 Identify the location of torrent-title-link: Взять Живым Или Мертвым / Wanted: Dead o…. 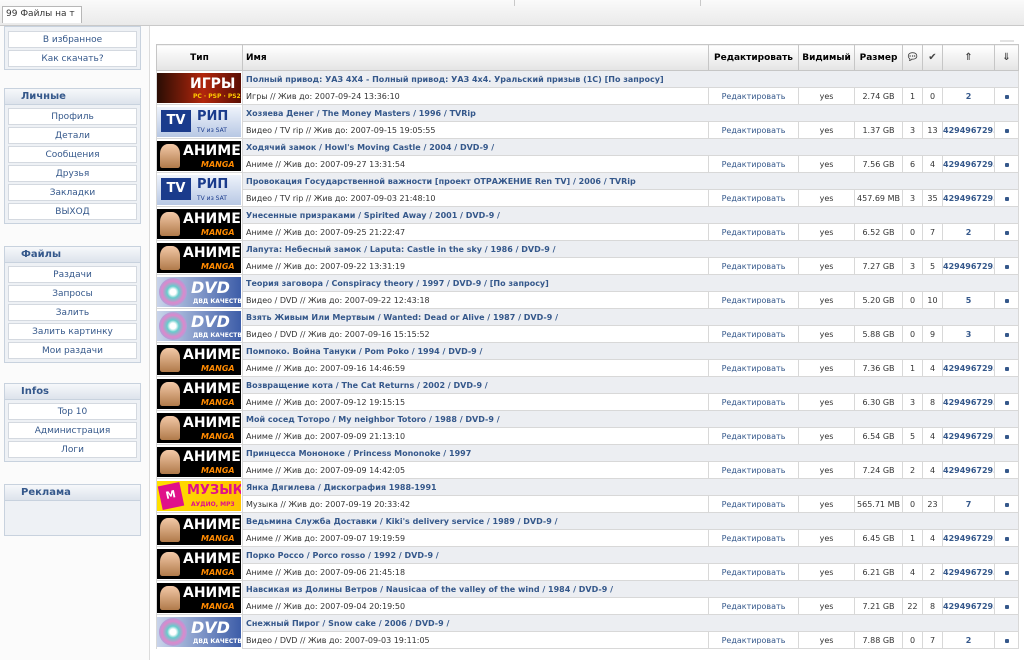
(630, 317).